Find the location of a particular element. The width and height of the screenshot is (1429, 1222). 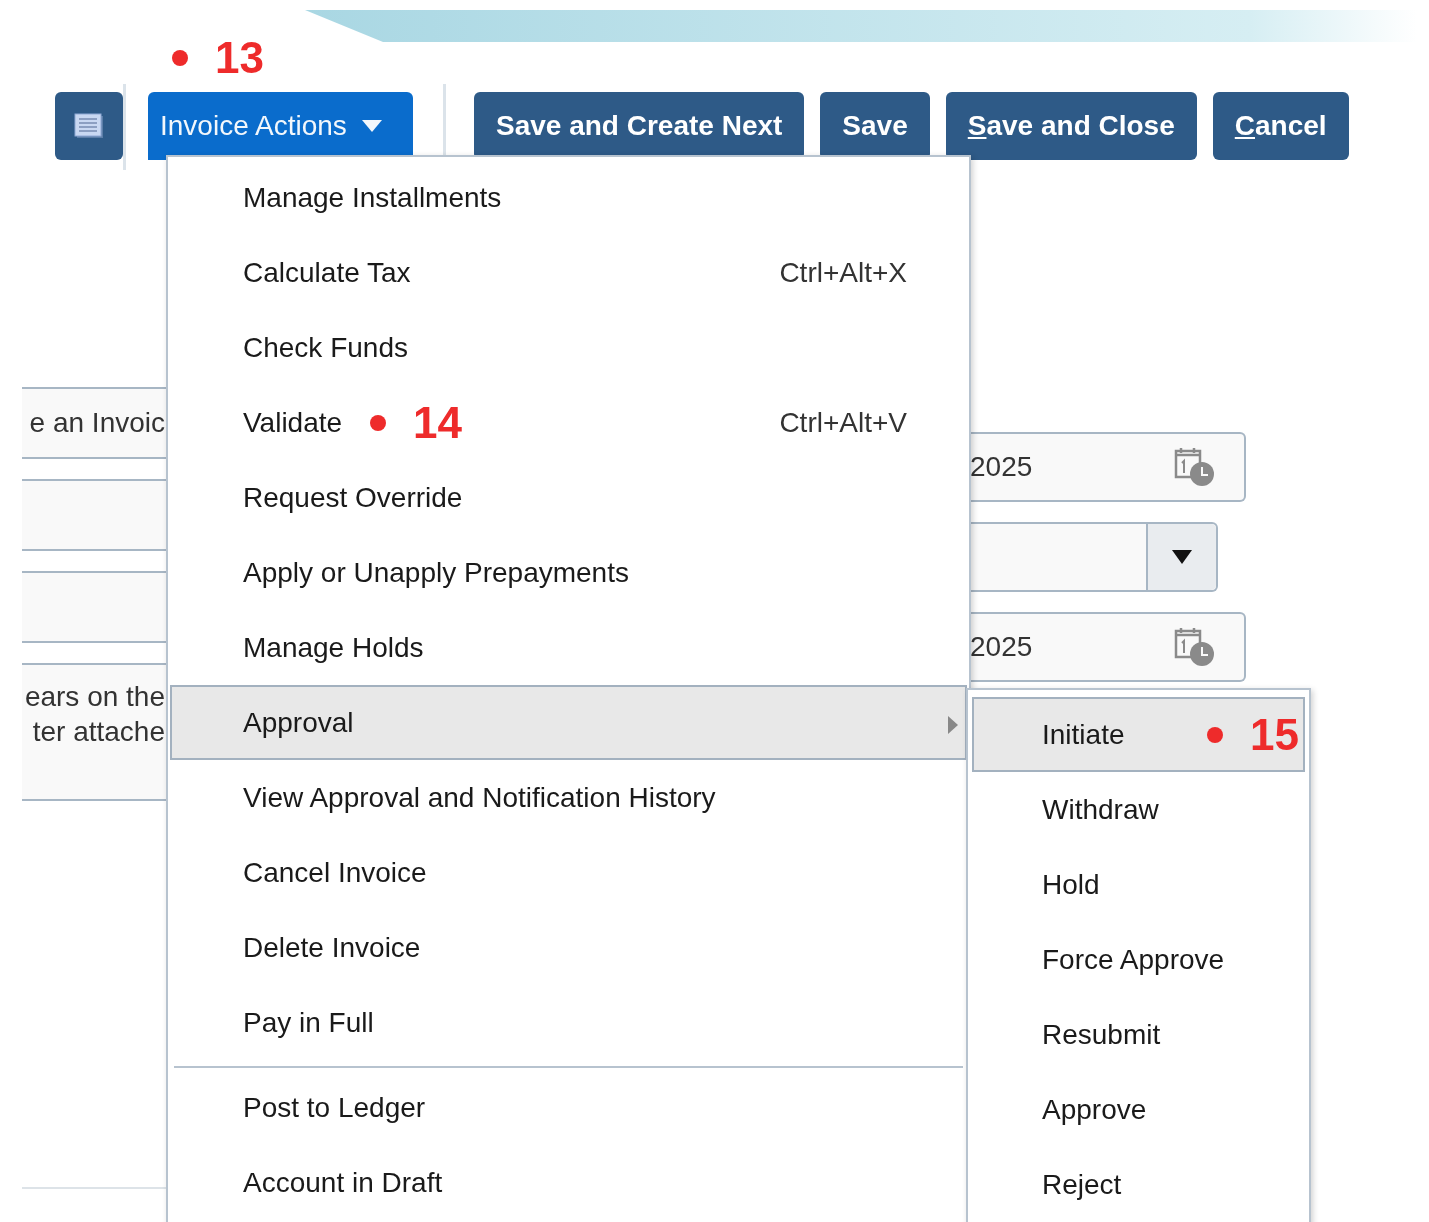

dropdown-button is located at coordinates (1181, 557).